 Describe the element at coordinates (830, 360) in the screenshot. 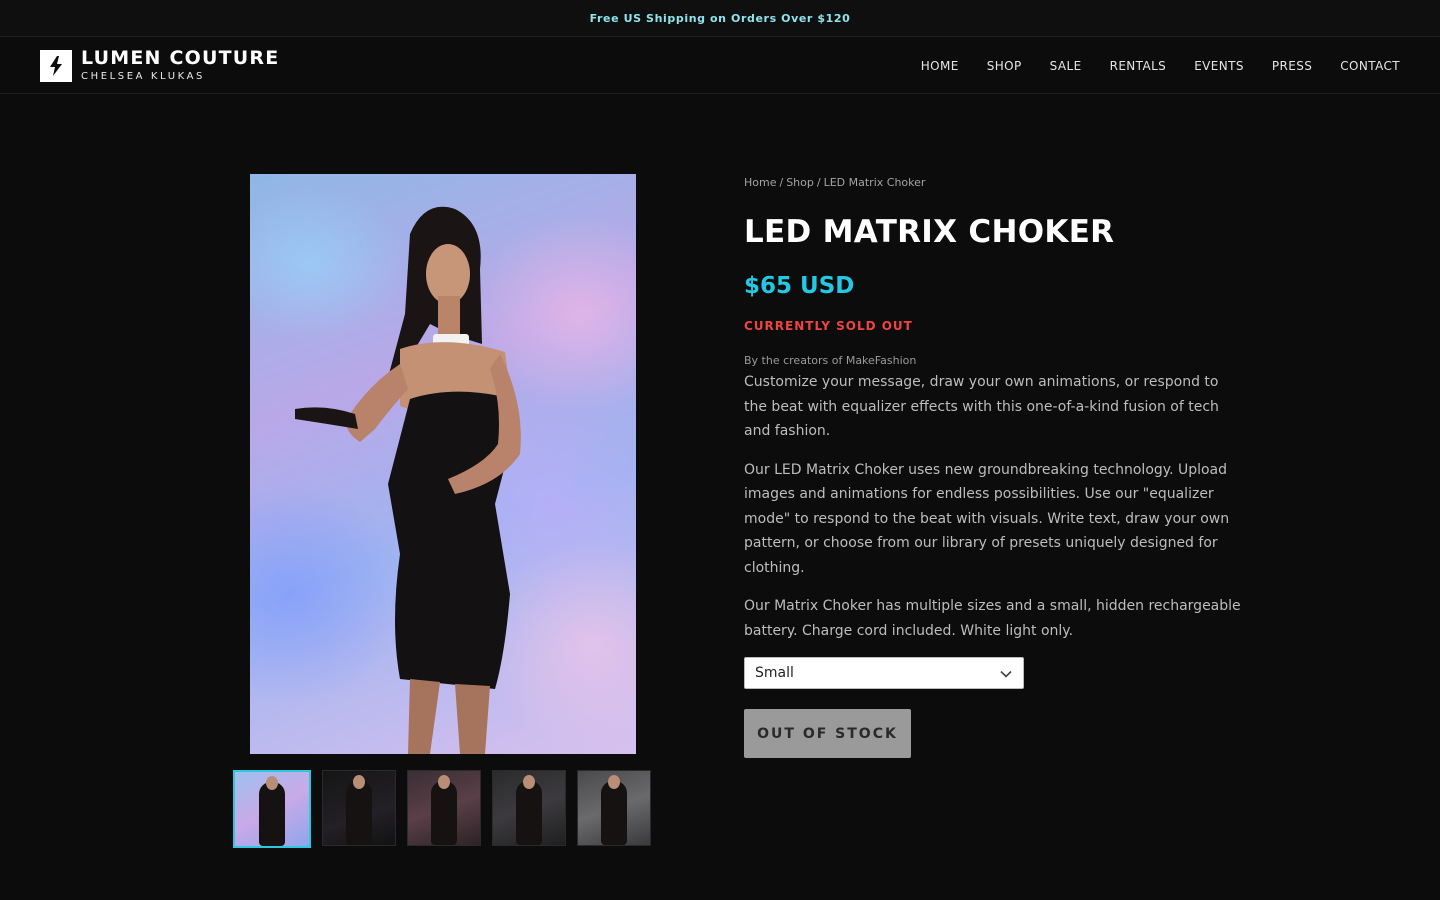

I see `product-byline: By the creators of MakeFashion` at that location.